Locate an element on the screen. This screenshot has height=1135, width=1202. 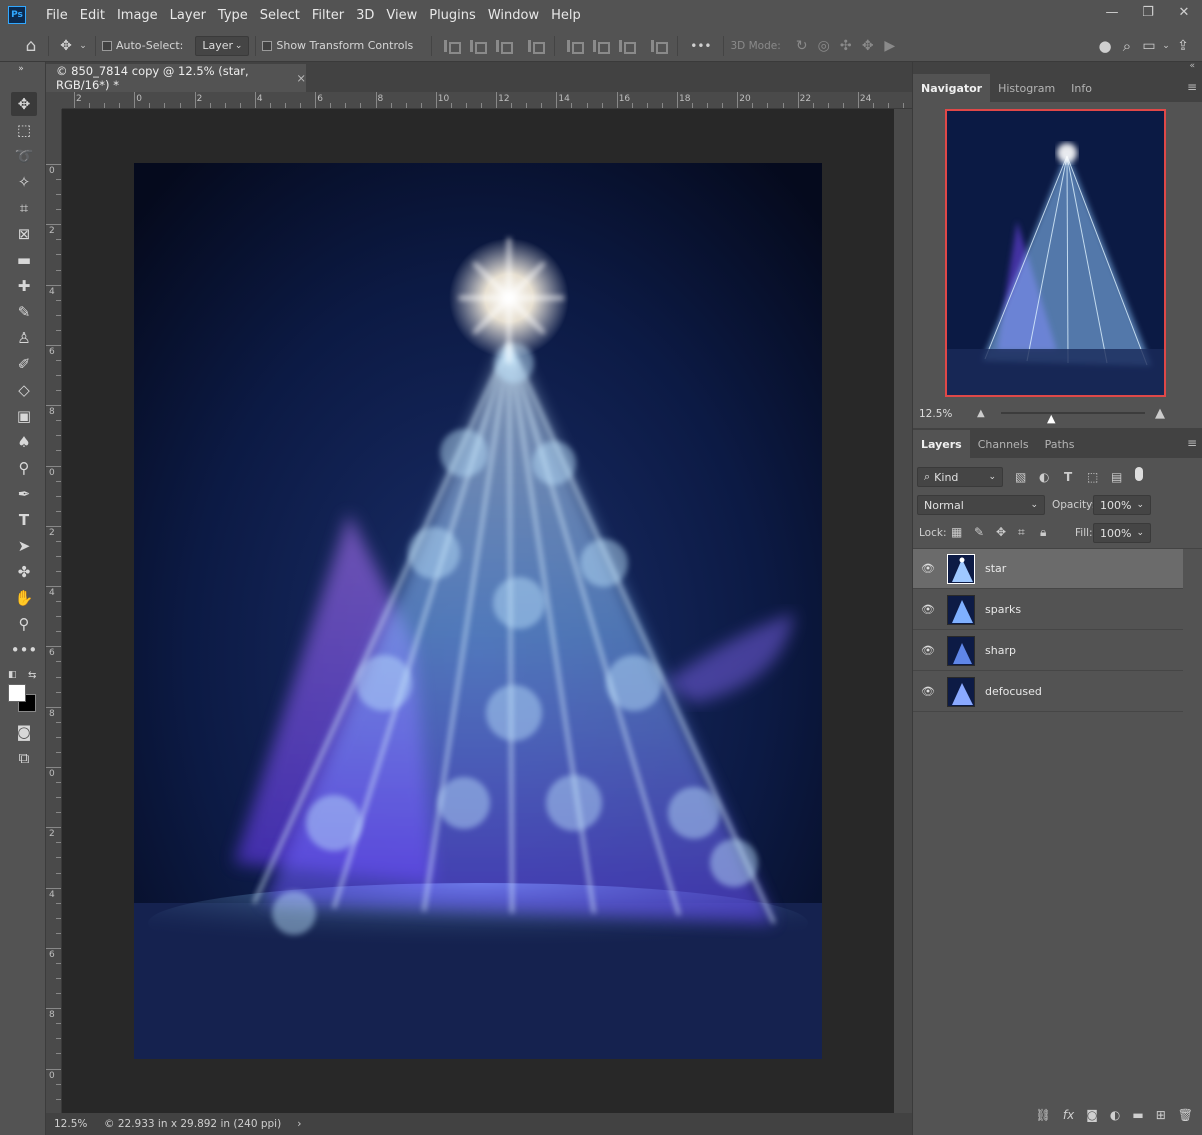
menu-3d: 3D is located at coordinates (365, 15).